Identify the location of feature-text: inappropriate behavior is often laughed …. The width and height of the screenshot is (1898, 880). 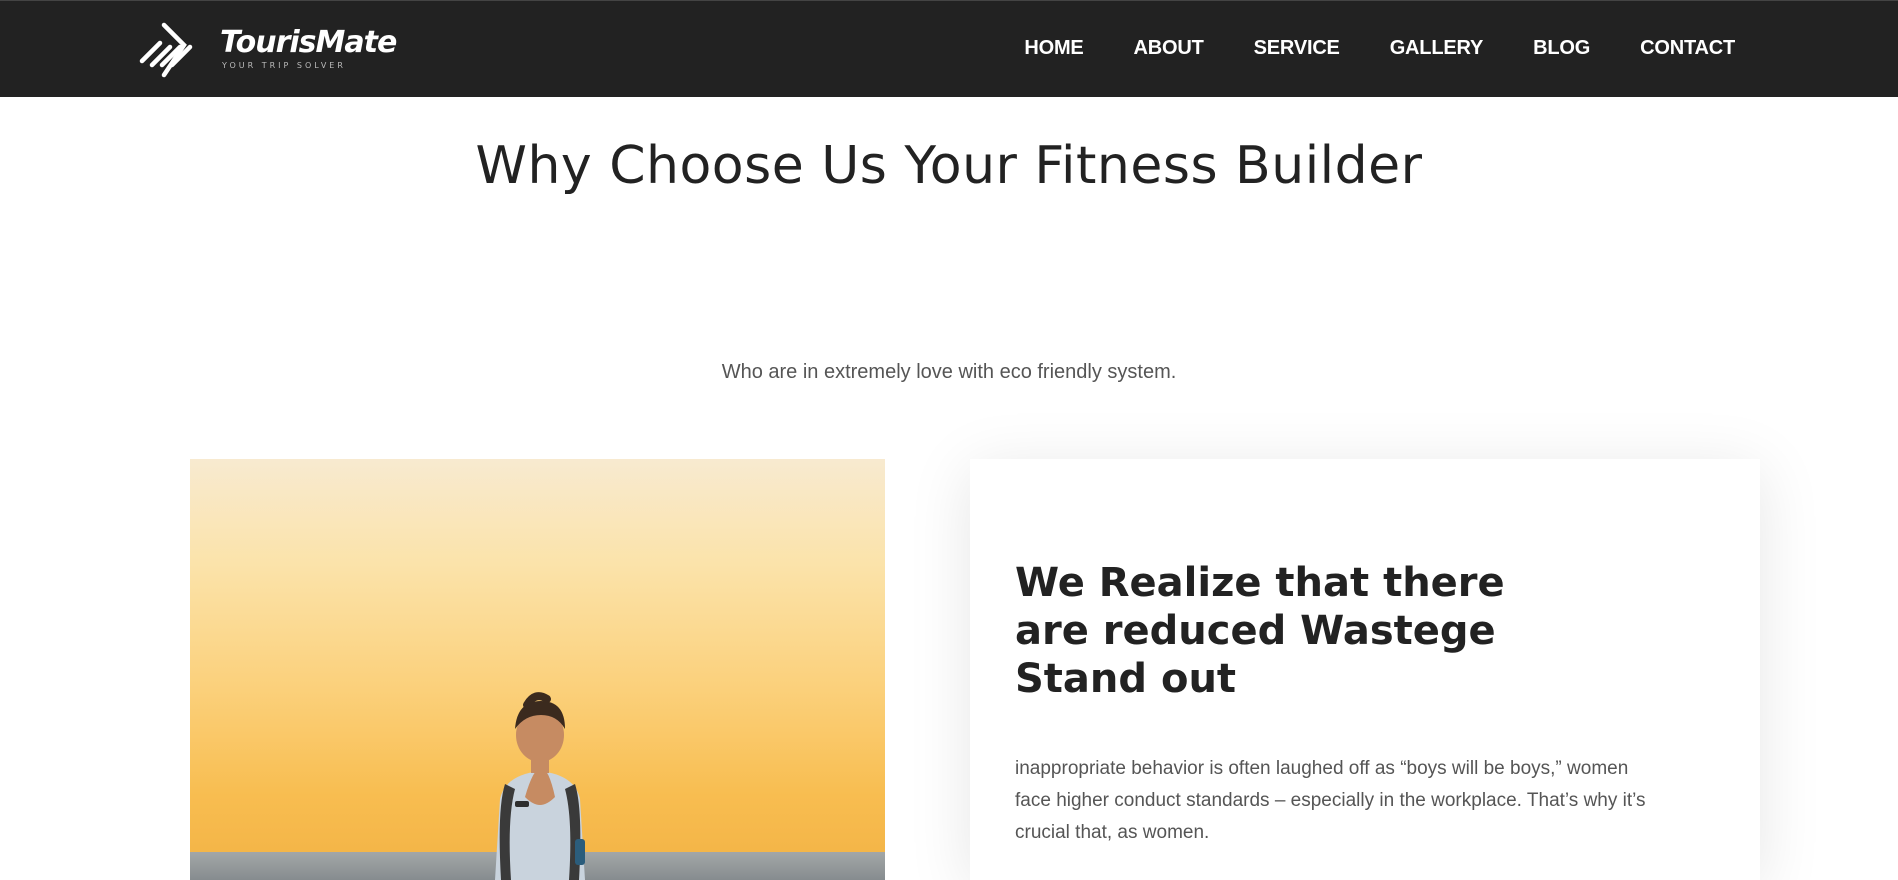
(1330, 800).